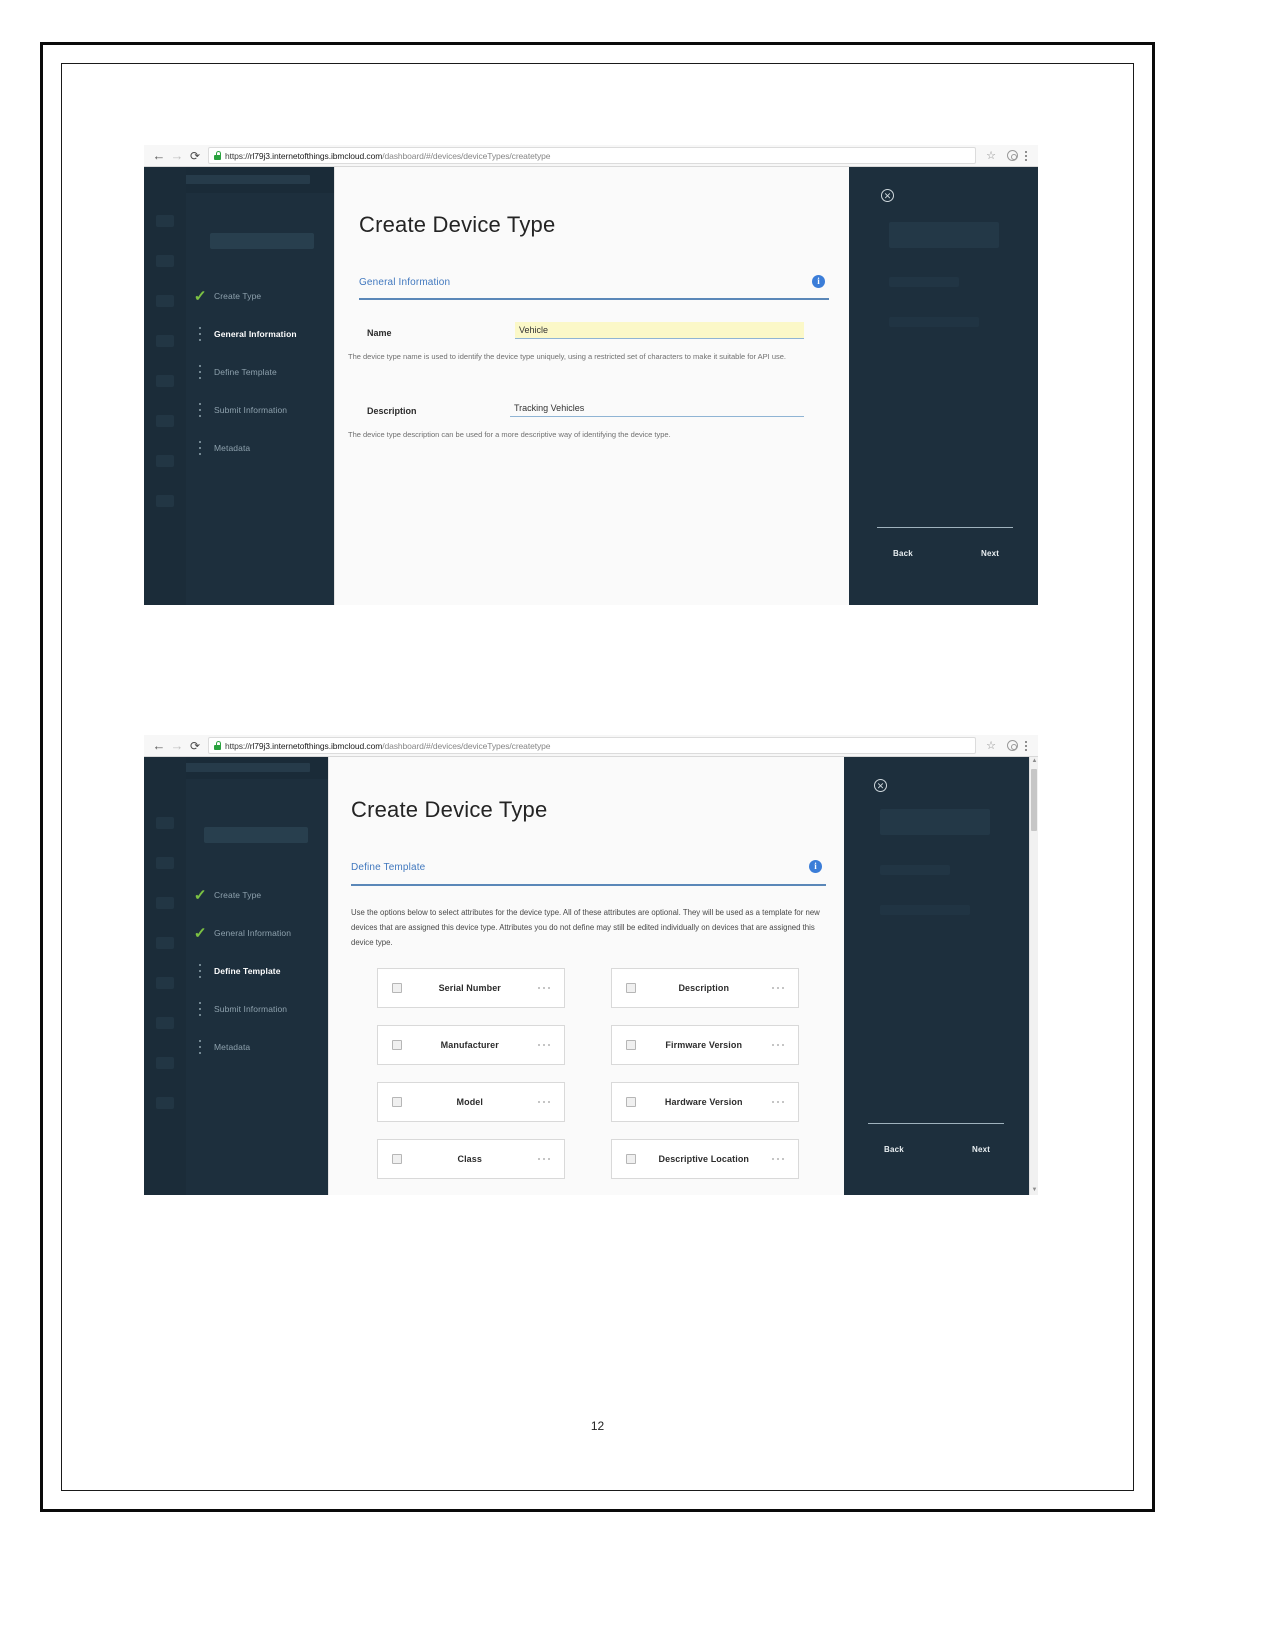 This screenshot has height=1650, width=1275. I want to click on sidebar-step-general-information-2: ✓ General Information, so click(257, 933).